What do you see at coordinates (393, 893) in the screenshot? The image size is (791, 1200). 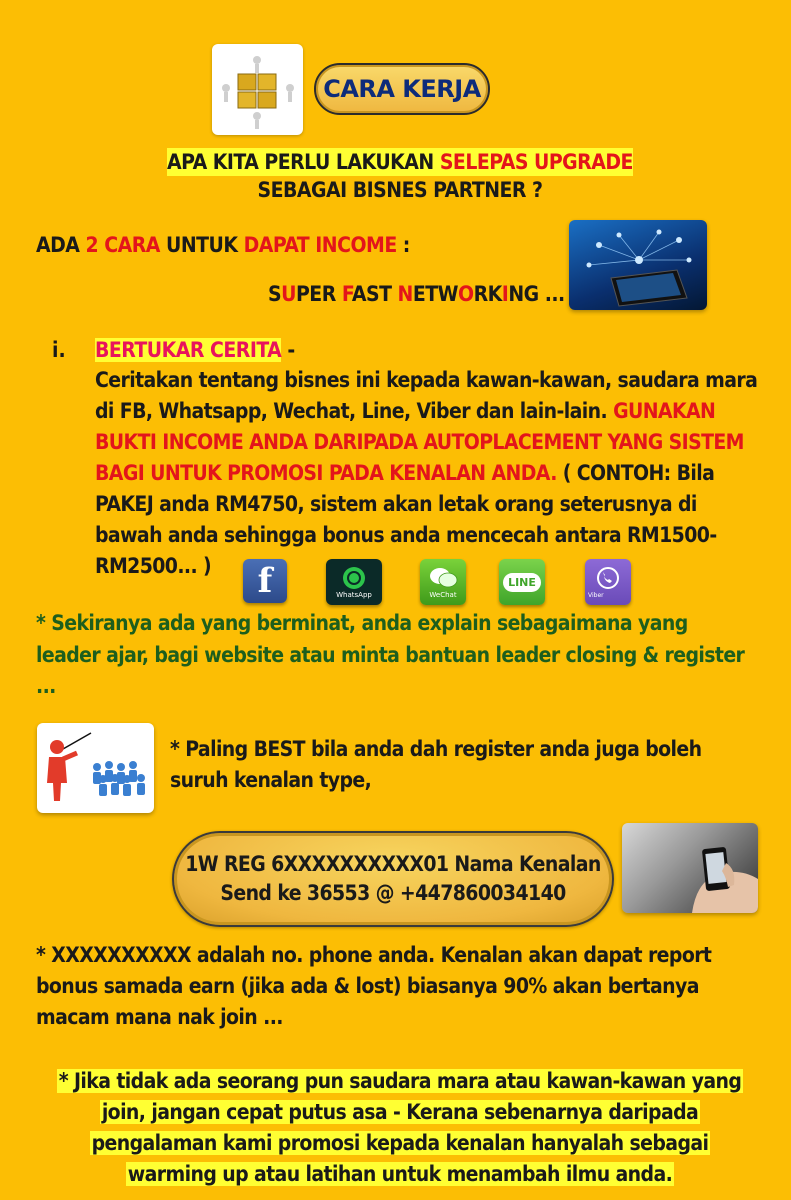 I see `sms-line-2: Send ke 36553 @ +447860034140` at bounding box center [393, 893].